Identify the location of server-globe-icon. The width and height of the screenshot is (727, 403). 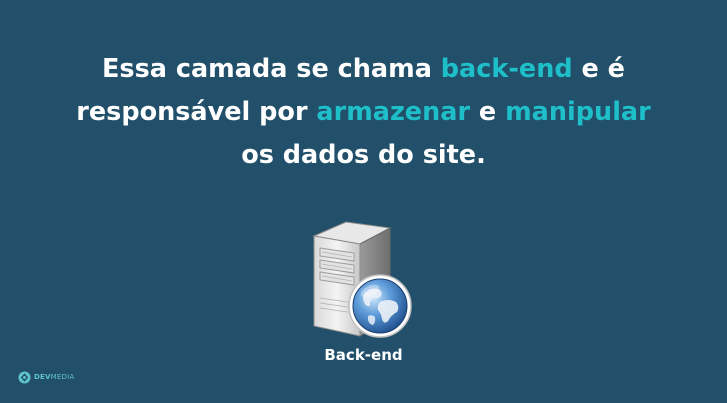
(362, 279).